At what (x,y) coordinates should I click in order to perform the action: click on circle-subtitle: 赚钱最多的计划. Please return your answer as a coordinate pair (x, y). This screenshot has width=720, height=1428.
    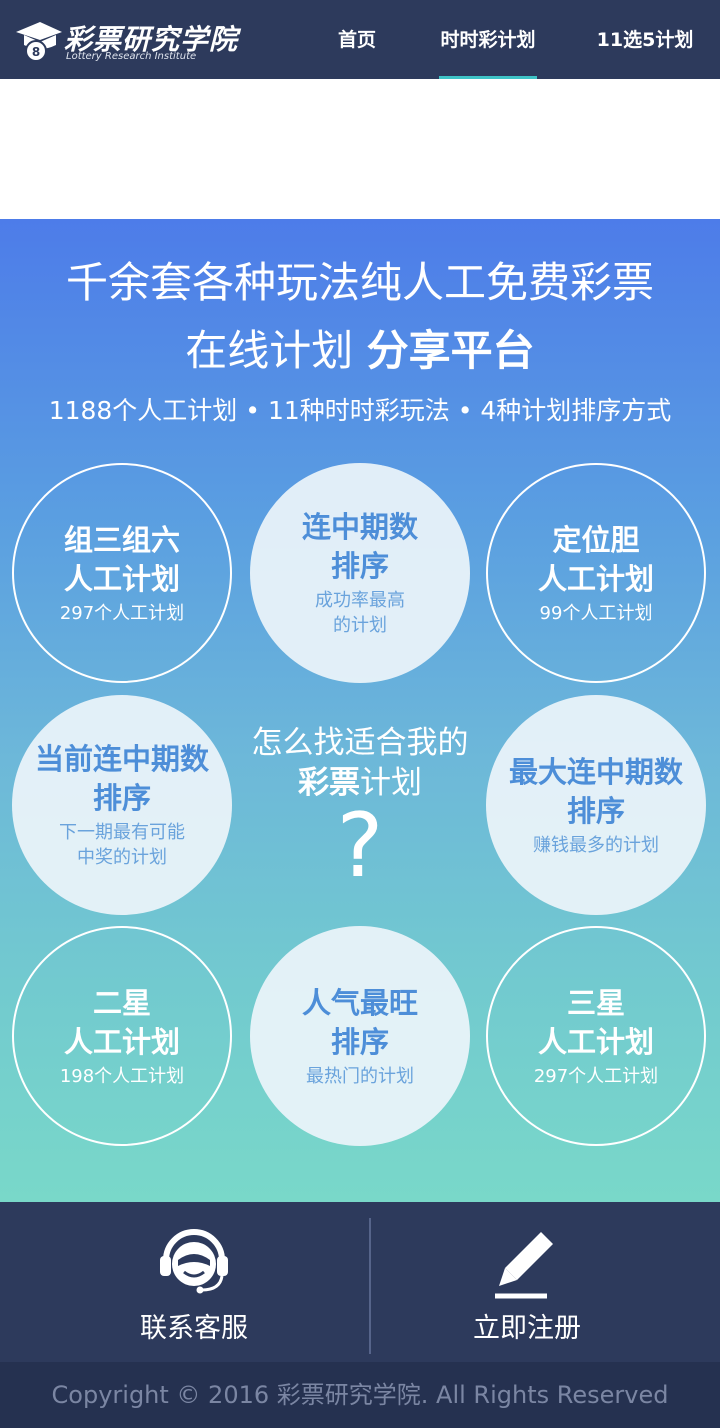
    Looking at the image, I should click on (596, 845).